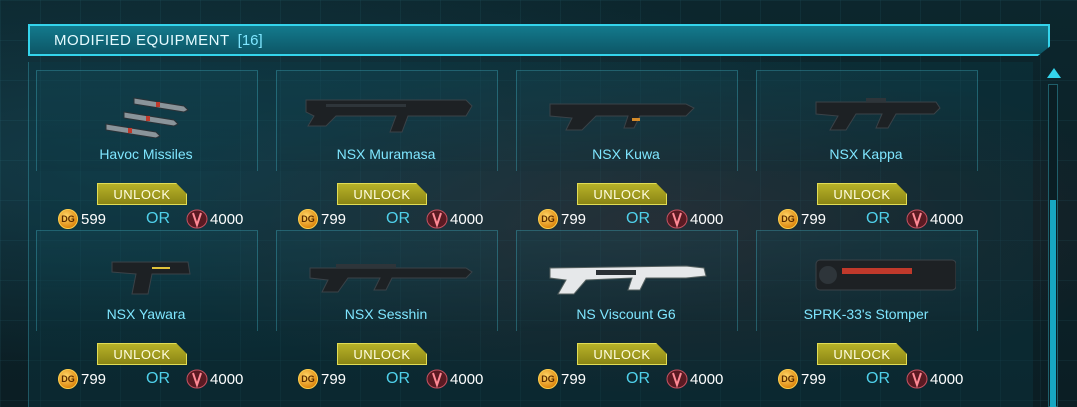 The width and height of the screenshot is (1077, 407). What do you see at coordinates (147, 117) in the screenshot?
I see `havoc-missiles-image` at bounding box center [147, 117].